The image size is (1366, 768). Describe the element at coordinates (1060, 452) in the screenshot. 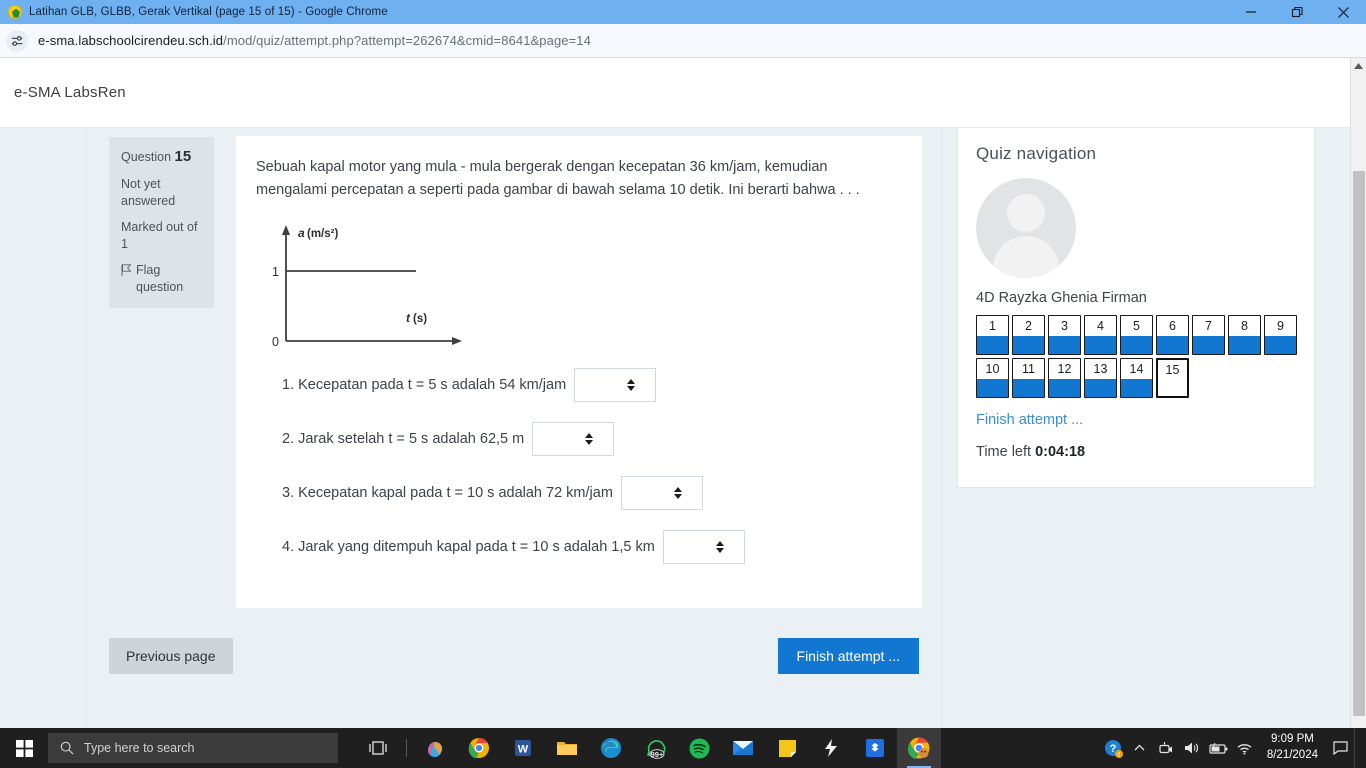

I see `time-left-value: 0:04:18` at that location.